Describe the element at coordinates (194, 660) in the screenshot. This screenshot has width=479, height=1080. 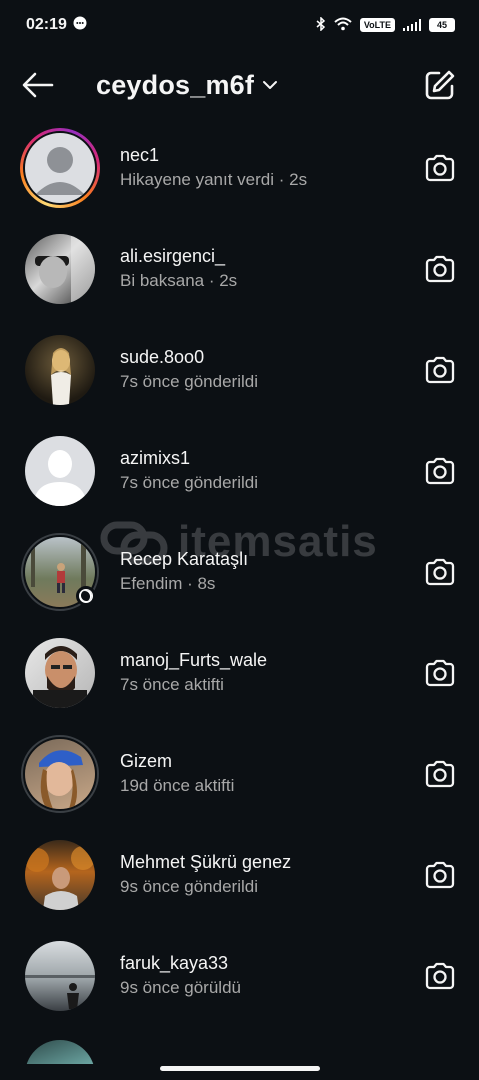
I see `contact-name: manoj_Furts_wale` at that location.